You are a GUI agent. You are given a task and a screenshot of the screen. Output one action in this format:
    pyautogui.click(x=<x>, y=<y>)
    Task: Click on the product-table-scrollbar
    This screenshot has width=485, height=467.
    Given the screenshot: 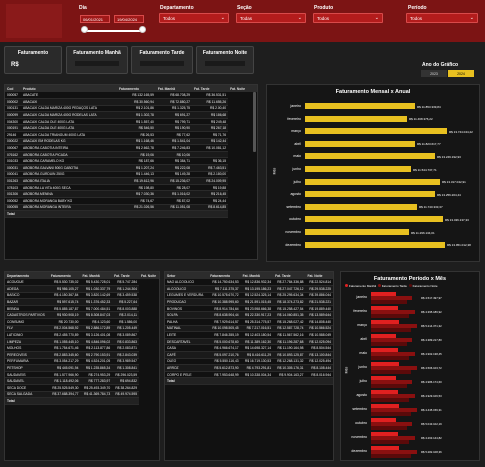 What is the action you would take?
    pyautogui.click(x=254, y=122)
    